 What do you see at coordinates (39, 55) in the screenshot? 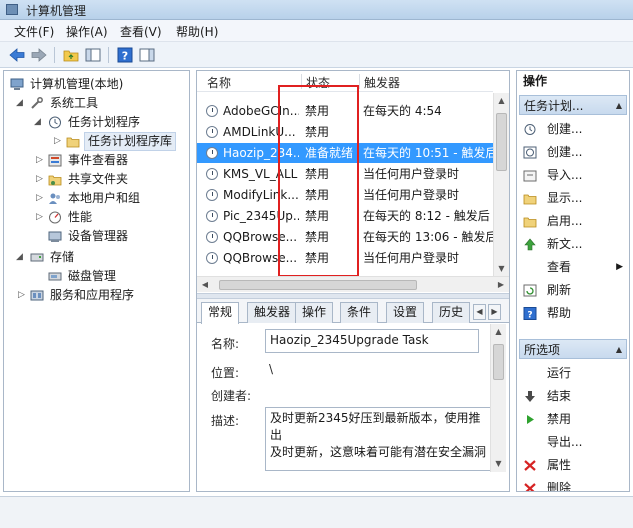
I see `forward-arrow-icon` at bounding box center [39, 55].